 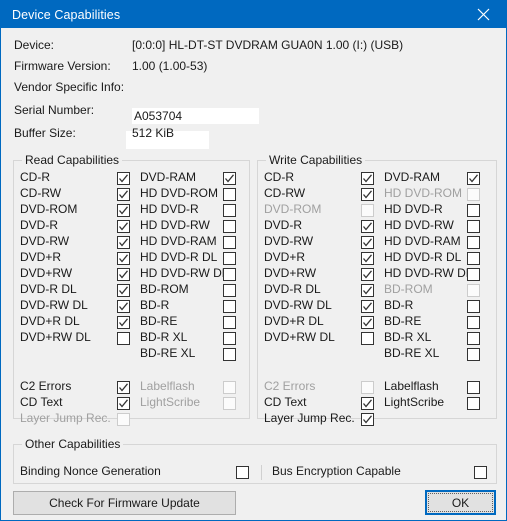 What do you see at coordinates (413, 209) in the screenshot?
I see `capability-label: HD DVD-R` at bounding box center [413, 209].